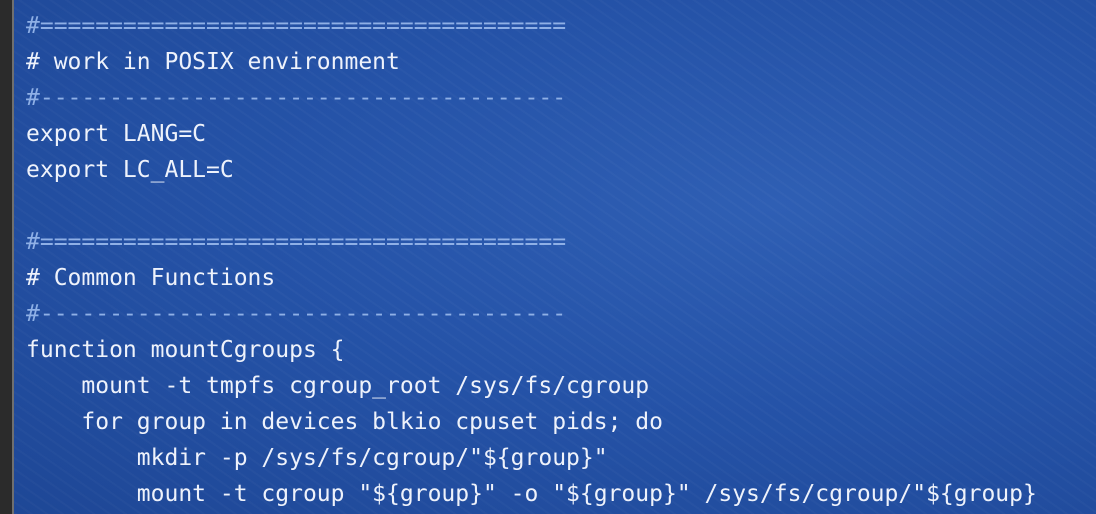  I want to click on code-line: export LC_ALL=C, so click(130, 170).